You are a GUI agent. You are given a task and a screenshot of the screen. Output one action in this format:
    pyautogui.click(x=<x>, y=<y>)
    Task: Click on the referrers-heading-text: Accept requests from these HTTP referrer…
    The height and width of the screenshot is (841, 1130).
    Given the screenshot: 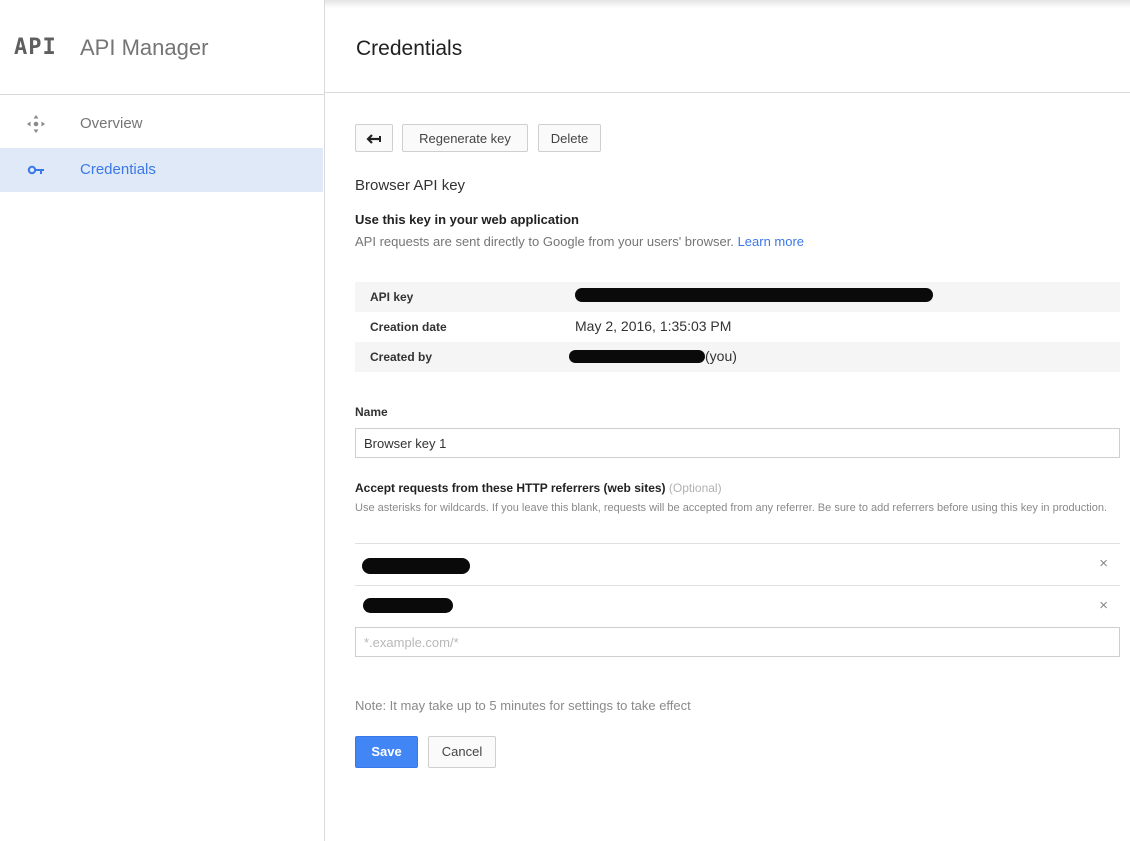 What is the action you would take?
    pyautogui.click(x=510, y=488)
    